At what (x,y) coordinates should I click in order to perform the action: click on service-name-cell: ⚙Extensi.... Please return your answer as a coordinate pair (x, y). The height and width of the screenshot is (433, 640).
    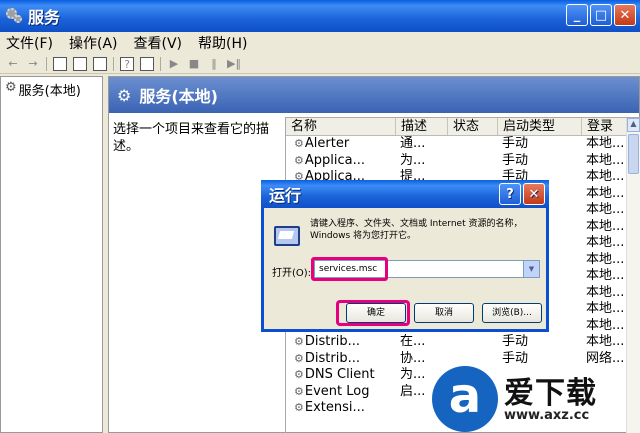
    Looking at the image, I should click on (341, 408).